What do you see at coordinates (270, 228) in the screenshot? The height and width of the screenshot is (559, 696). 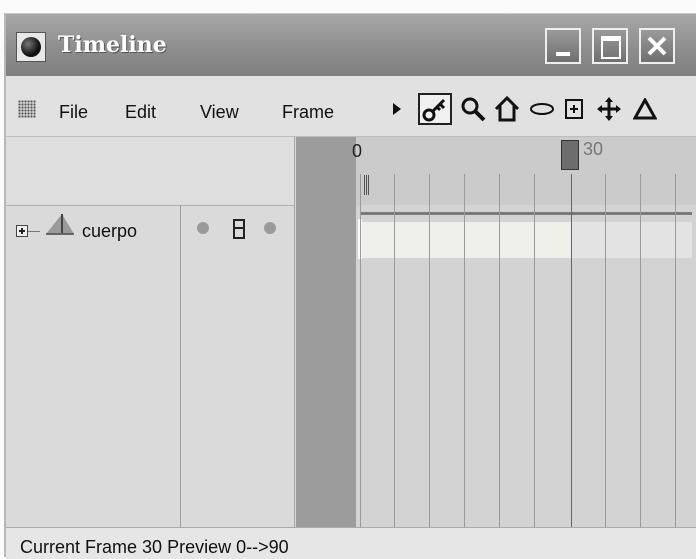 I see `lock-dot` at bounding box center [270, 228].